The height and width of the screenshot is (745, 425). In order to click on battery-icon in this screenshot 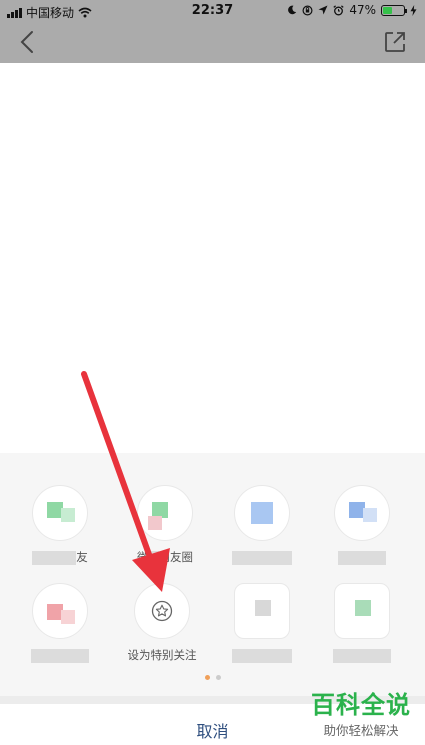, I will do `click(394, 10)`.